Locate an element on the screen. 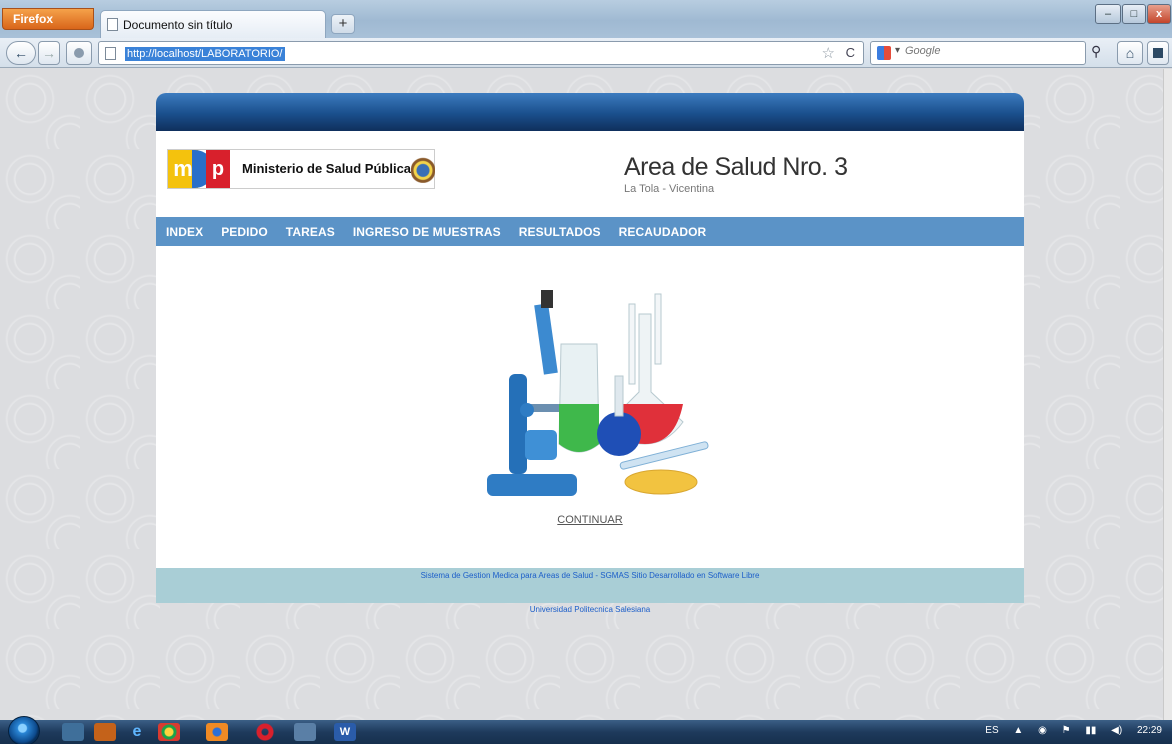 The width and height of the screenshot is (1172, 744). bookmarks-icon is located at coordinates (1158, 53).